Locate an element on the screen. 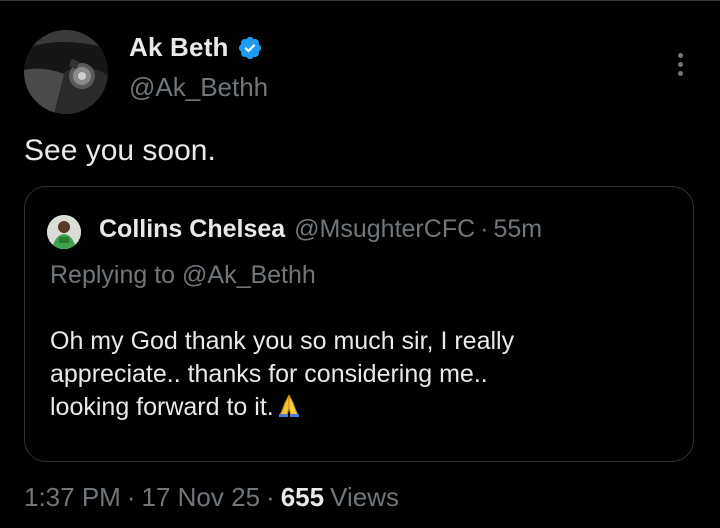 The height and width of the screenshot is (528, 720). quoted-author-avatar is located at coordinates (64, 232).